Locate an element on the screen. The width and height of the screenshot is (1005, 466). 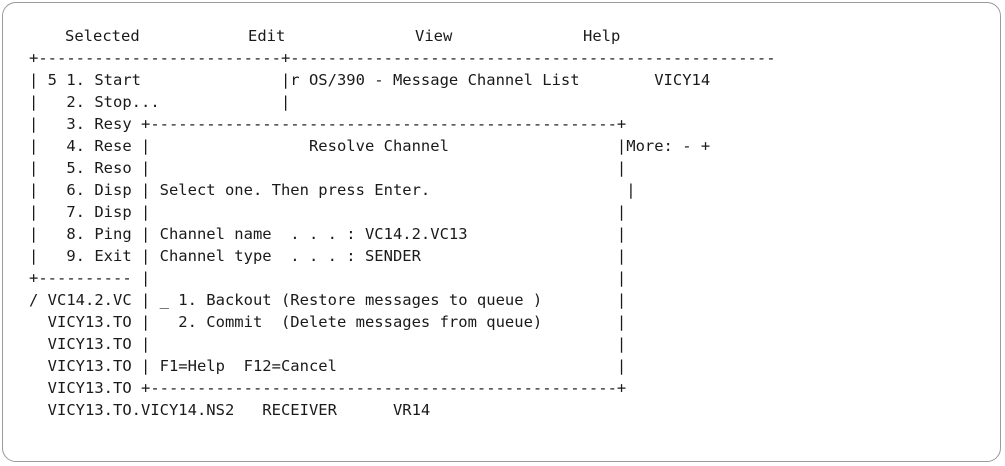
function-keys-line: VICY13.TO | F1=Help F12=Cancel | is located at coordinates (328, 366).